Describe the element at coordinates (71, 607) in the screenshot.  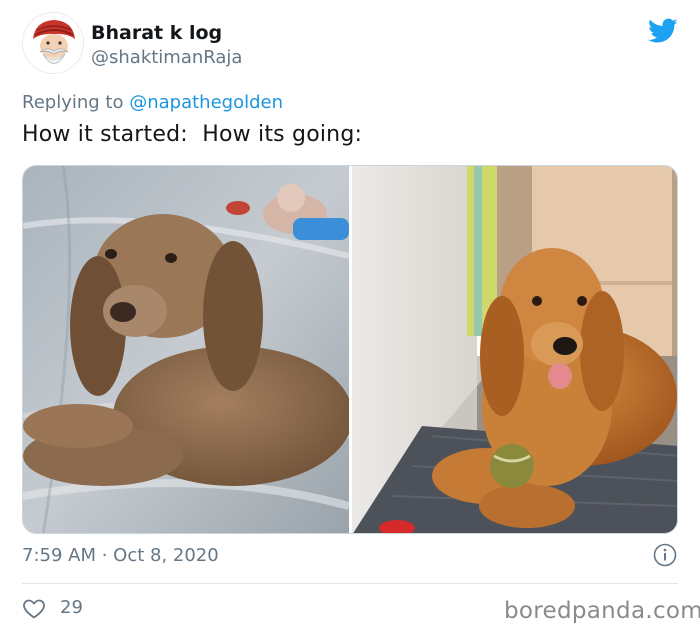
I see `like-count: 29` at that location.